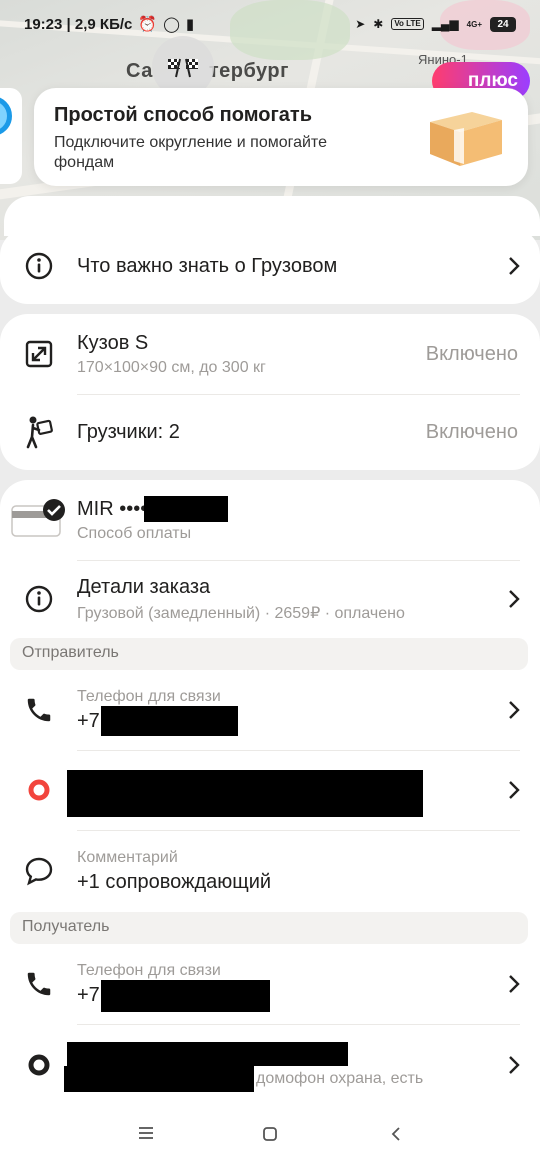 Image resolution: width=540 pixels, height=1170 pixels. Describe the element at coordinates (269, 928) in the screenshot. I see `receiver-section-label: Получатель` at that location.